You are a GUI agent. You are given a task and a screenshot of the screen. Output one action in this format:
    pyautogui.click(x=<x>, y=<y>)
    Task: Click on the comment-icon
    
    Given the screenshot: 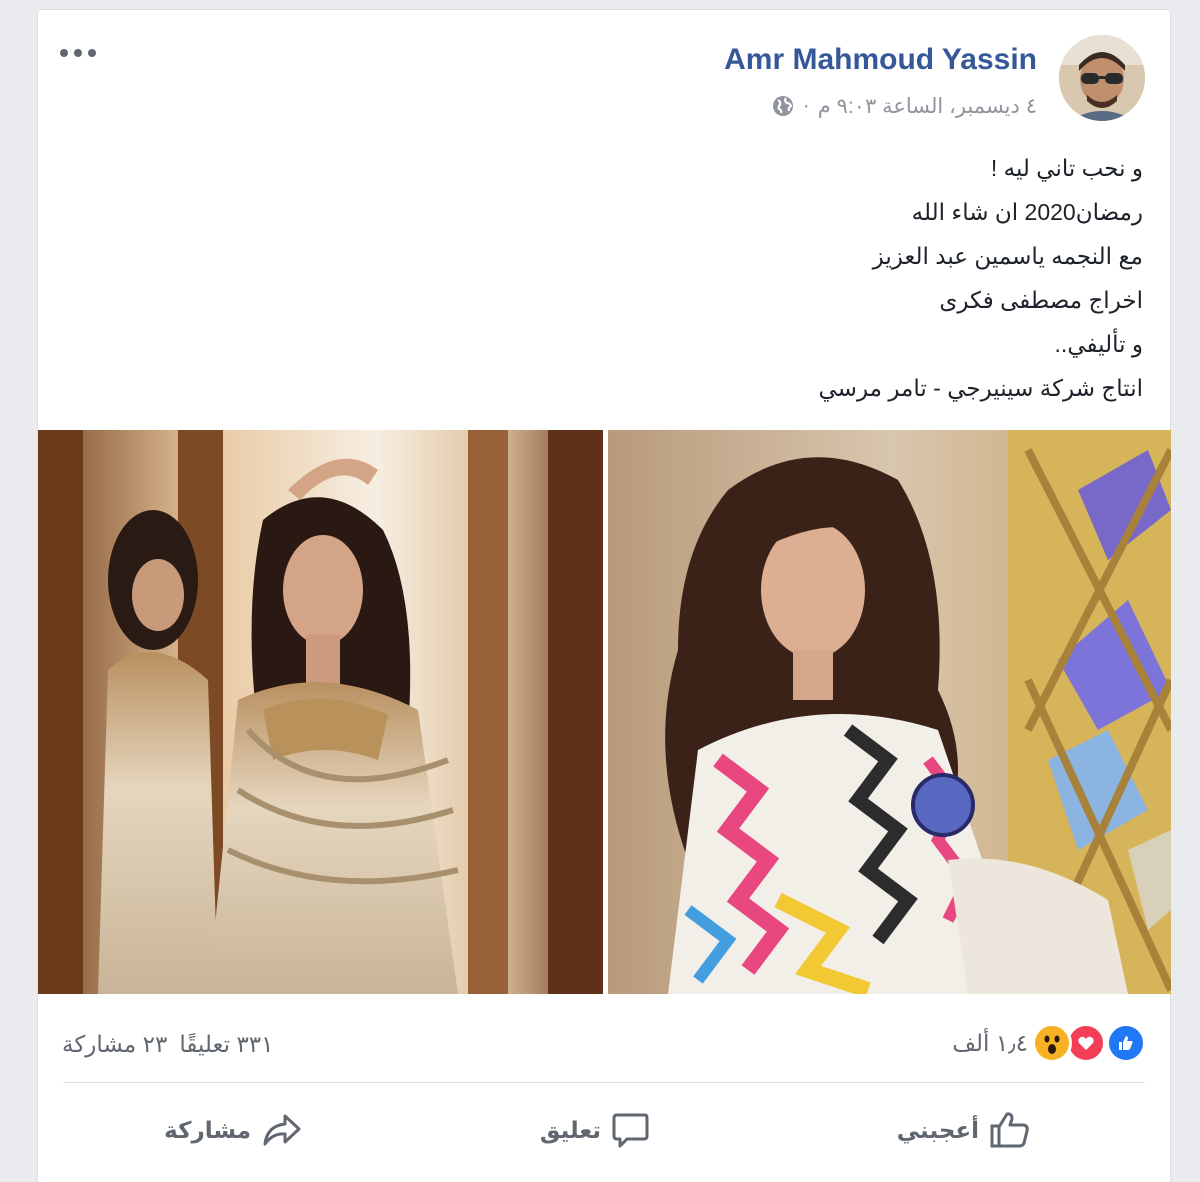 What is the action you would take?
    pyautogui.click(x=630, y=1130)
    